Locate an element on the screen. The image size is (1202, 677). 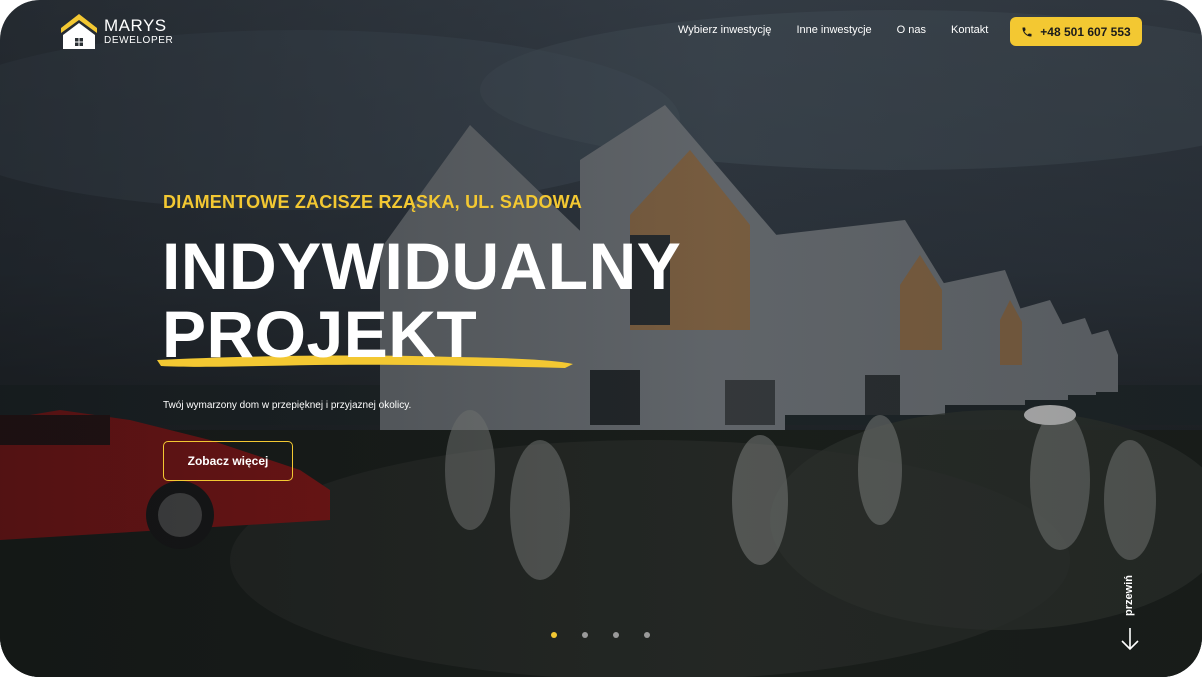
logo-subtitle: DEWELOPER is located at coordinates (139, 40).